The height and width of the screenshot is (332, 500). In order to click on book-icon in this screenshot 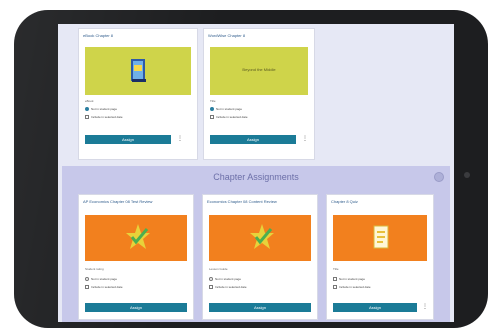, I will do `click(138, 70)`.